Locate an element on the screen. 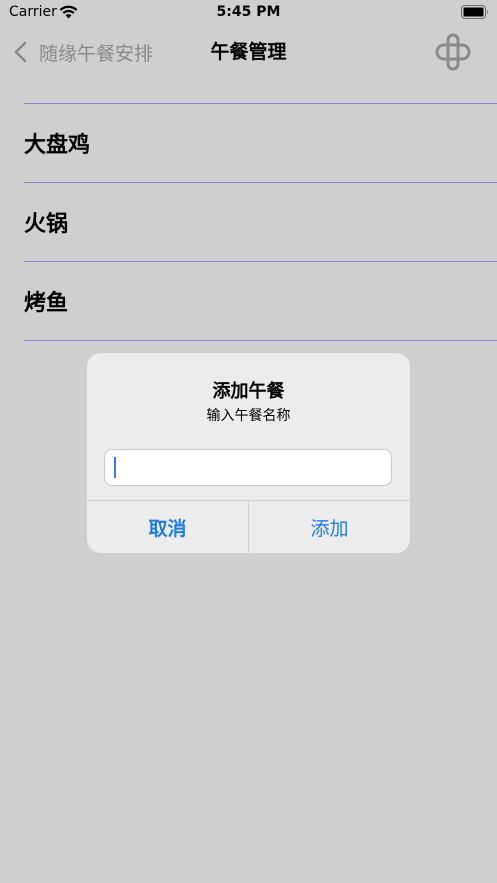 The height and width of the screenshot is (883, 497). list-item-label: 火锅 is located at coordinates (46, 224).